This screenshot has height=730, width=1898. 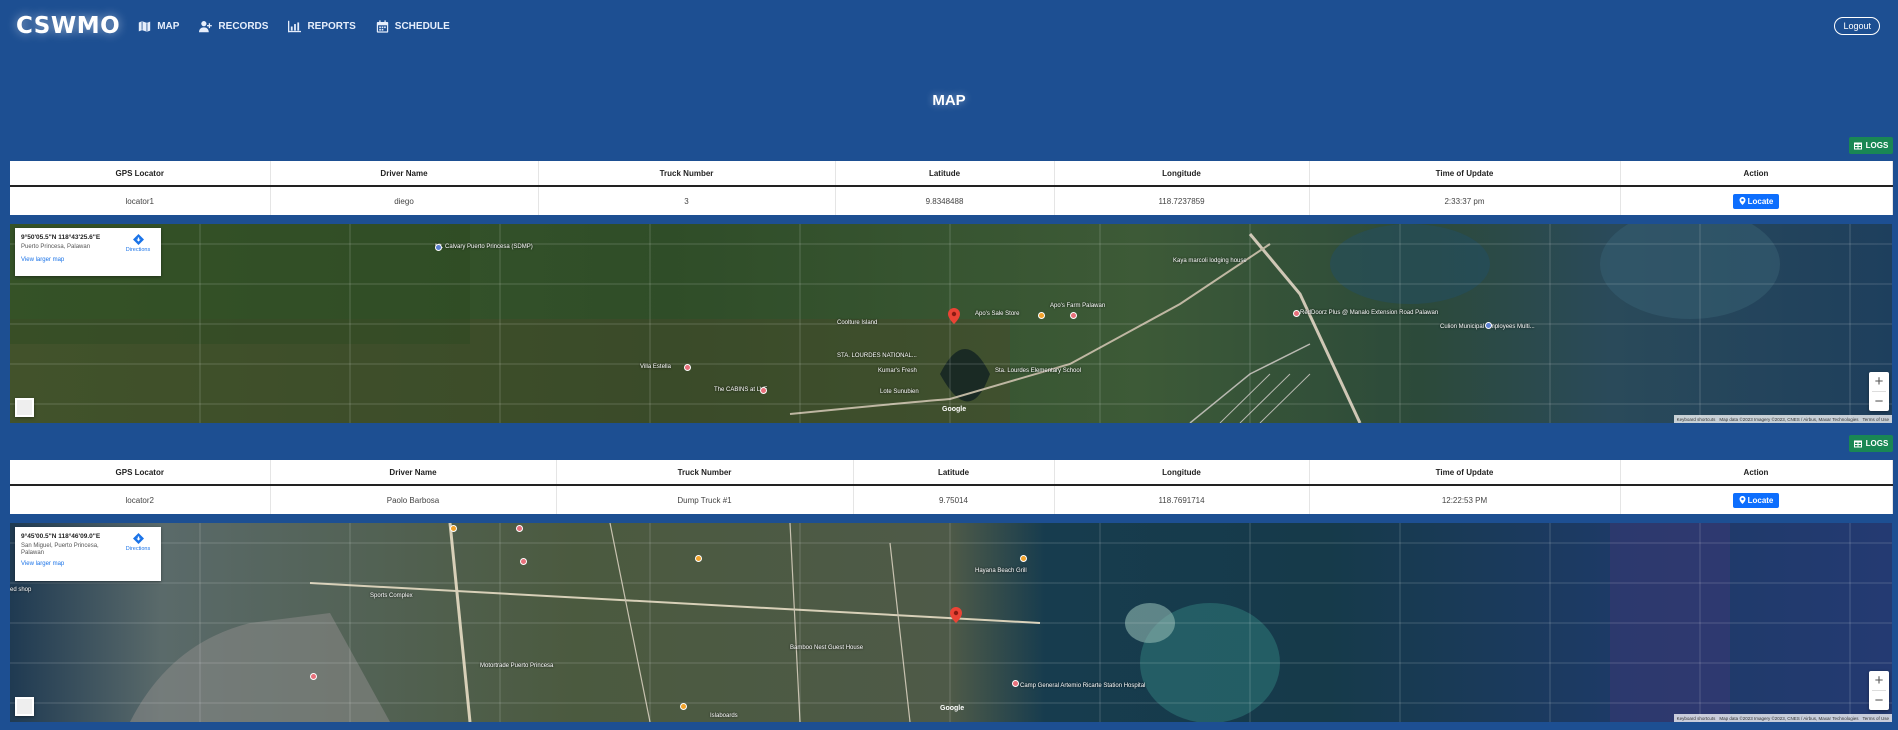 I want to click on map-place: San Miguel, Puerto Princesa, Palawan, so click(x=60, y=549).